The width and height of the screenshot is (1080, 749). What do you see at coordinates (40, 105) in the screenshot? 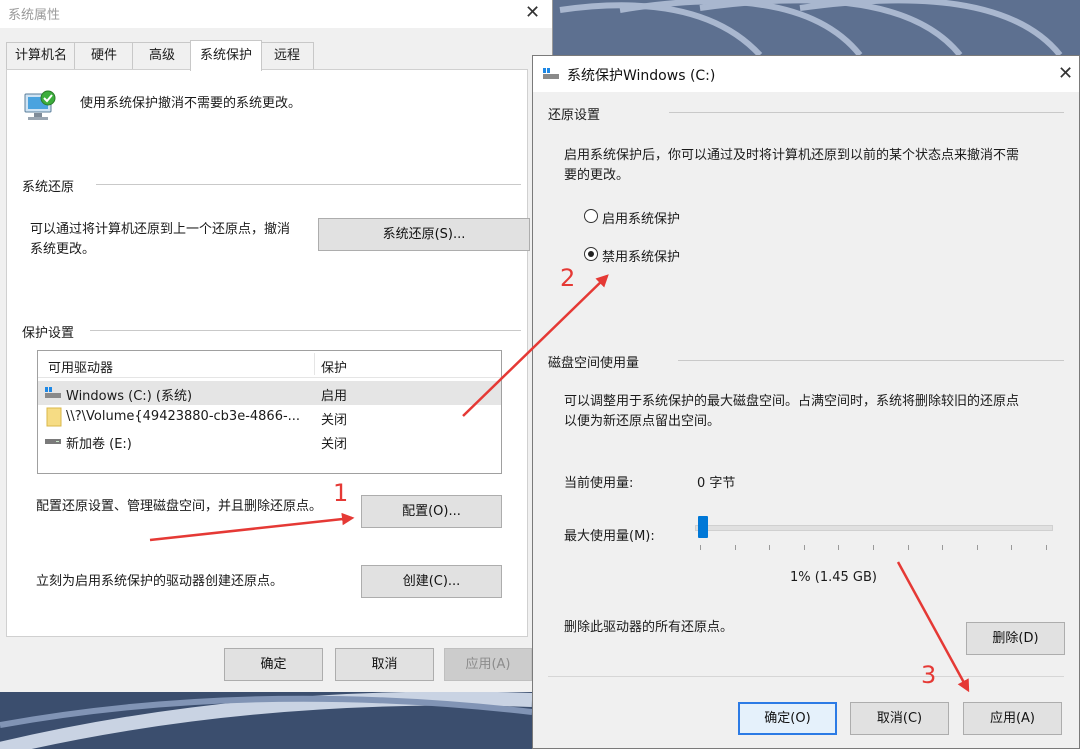
I see `system-protection-icon` at bounding box center [40, 105].